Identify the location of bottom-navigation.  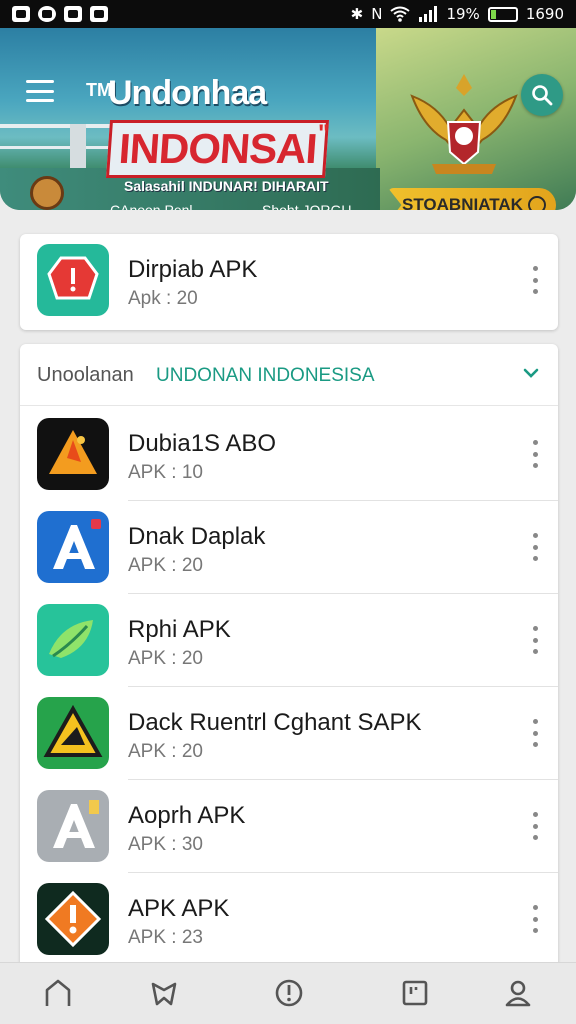
(288, 993).